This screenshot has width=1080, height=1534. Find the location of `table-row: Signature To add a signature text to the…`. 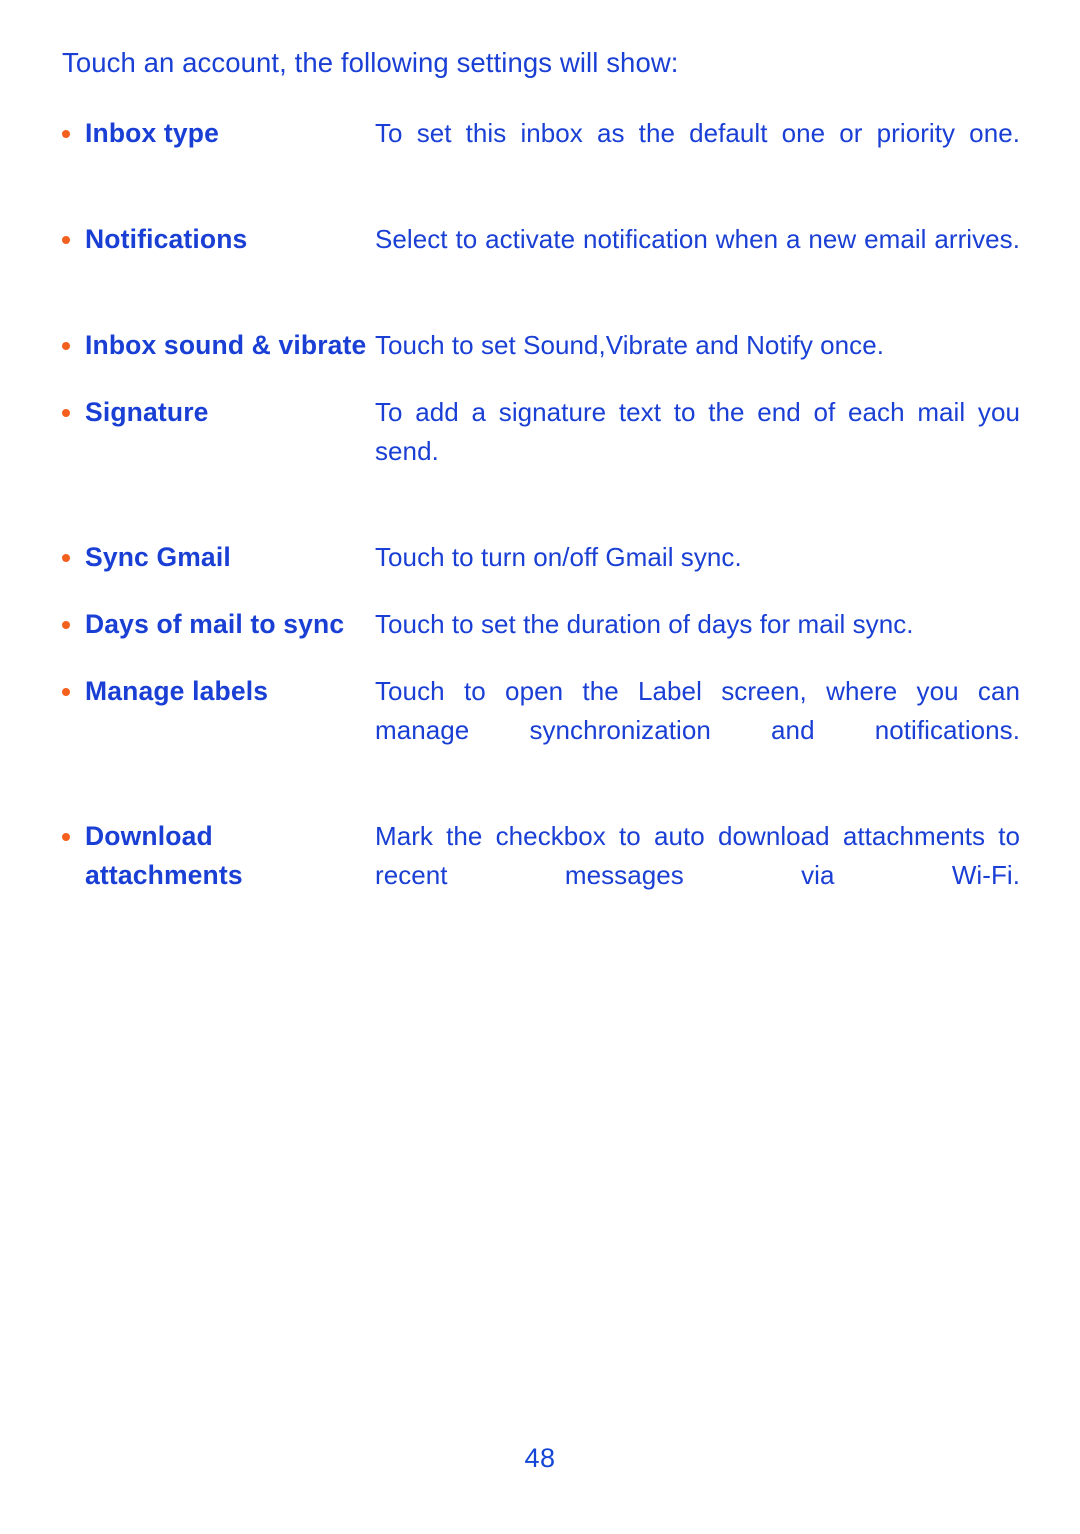

table-row: Signature To add a signature text to the… is located at coordinates (541, 465).